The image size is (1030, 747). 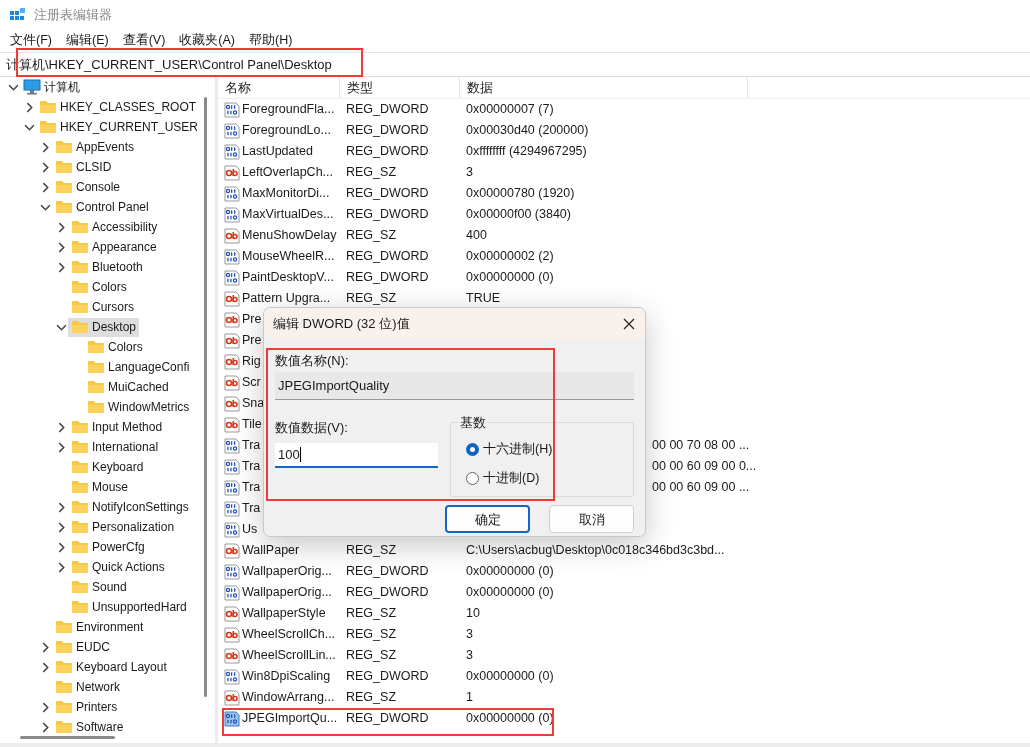 What do you see at coordinates (483, 298) in the screenshot?
I see `value-data: TRUE` at bounding box center [483, 298].